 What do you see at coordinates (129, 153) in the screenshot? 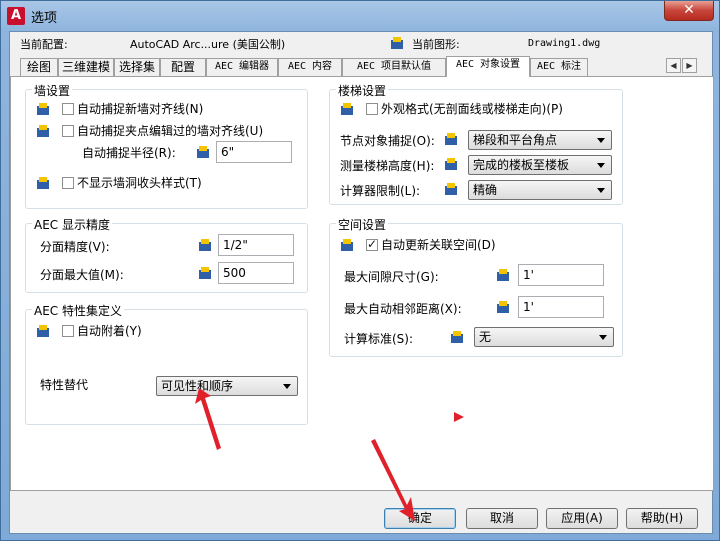
I see `autosnap-radius-label: 自动捕捉半径(R):` at bounding box center [129, 153].